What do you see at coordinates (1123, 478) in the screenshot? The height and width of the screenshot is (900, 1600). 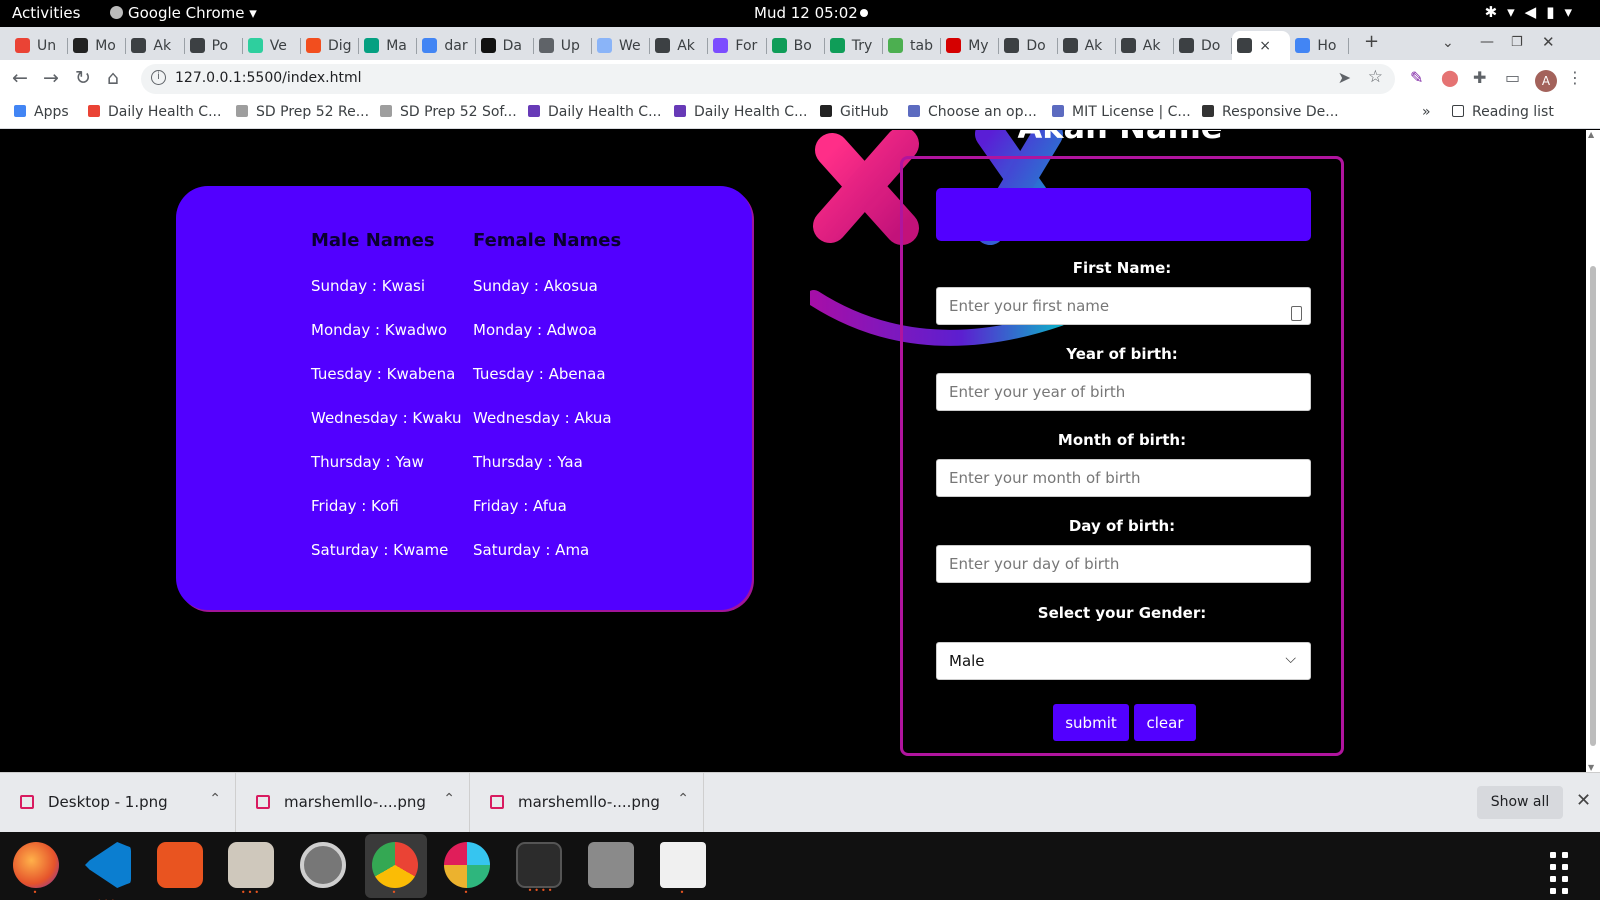 I see `month-of-birth-input` at bounding box center [1123, 478].